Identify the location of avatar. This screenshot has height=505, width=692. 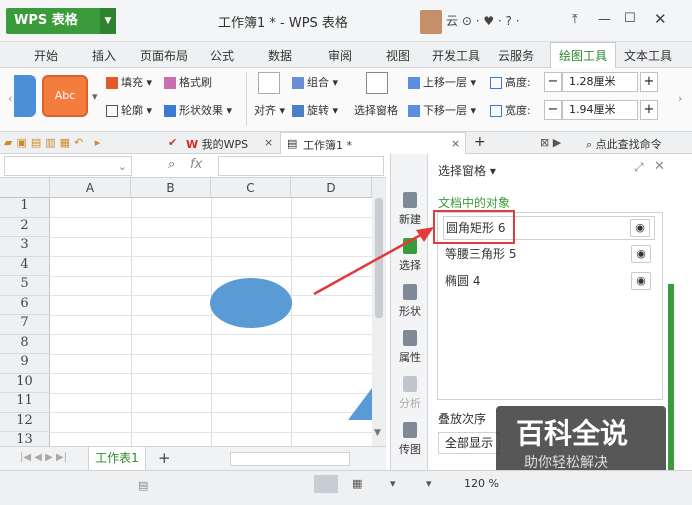
(431, 22).